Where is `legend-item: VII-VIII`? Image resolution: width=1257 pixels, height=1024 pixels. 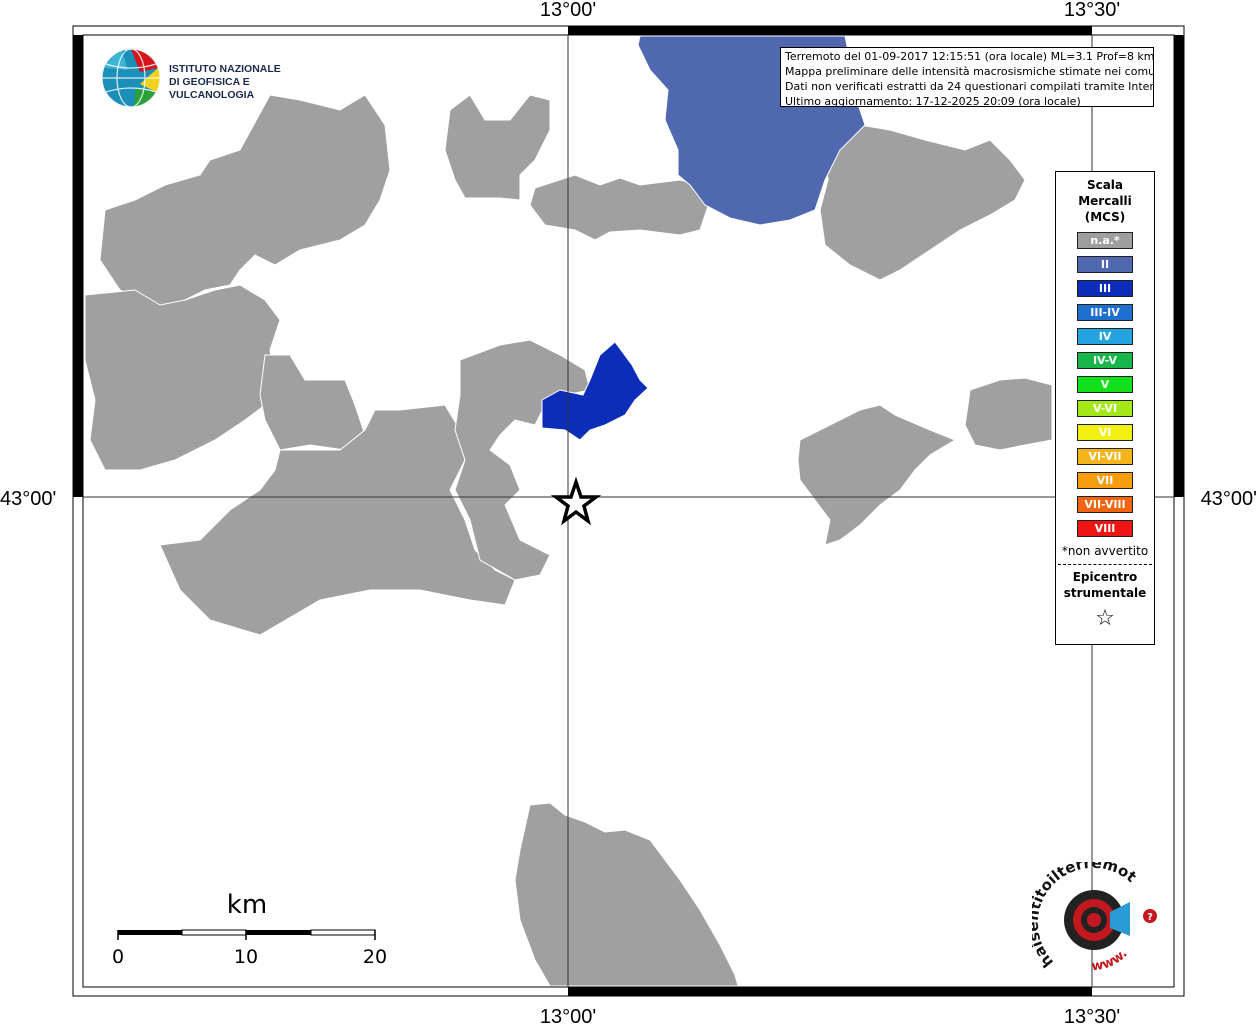 legend-item: VII-VIII is located at coordinates (1105, 504).